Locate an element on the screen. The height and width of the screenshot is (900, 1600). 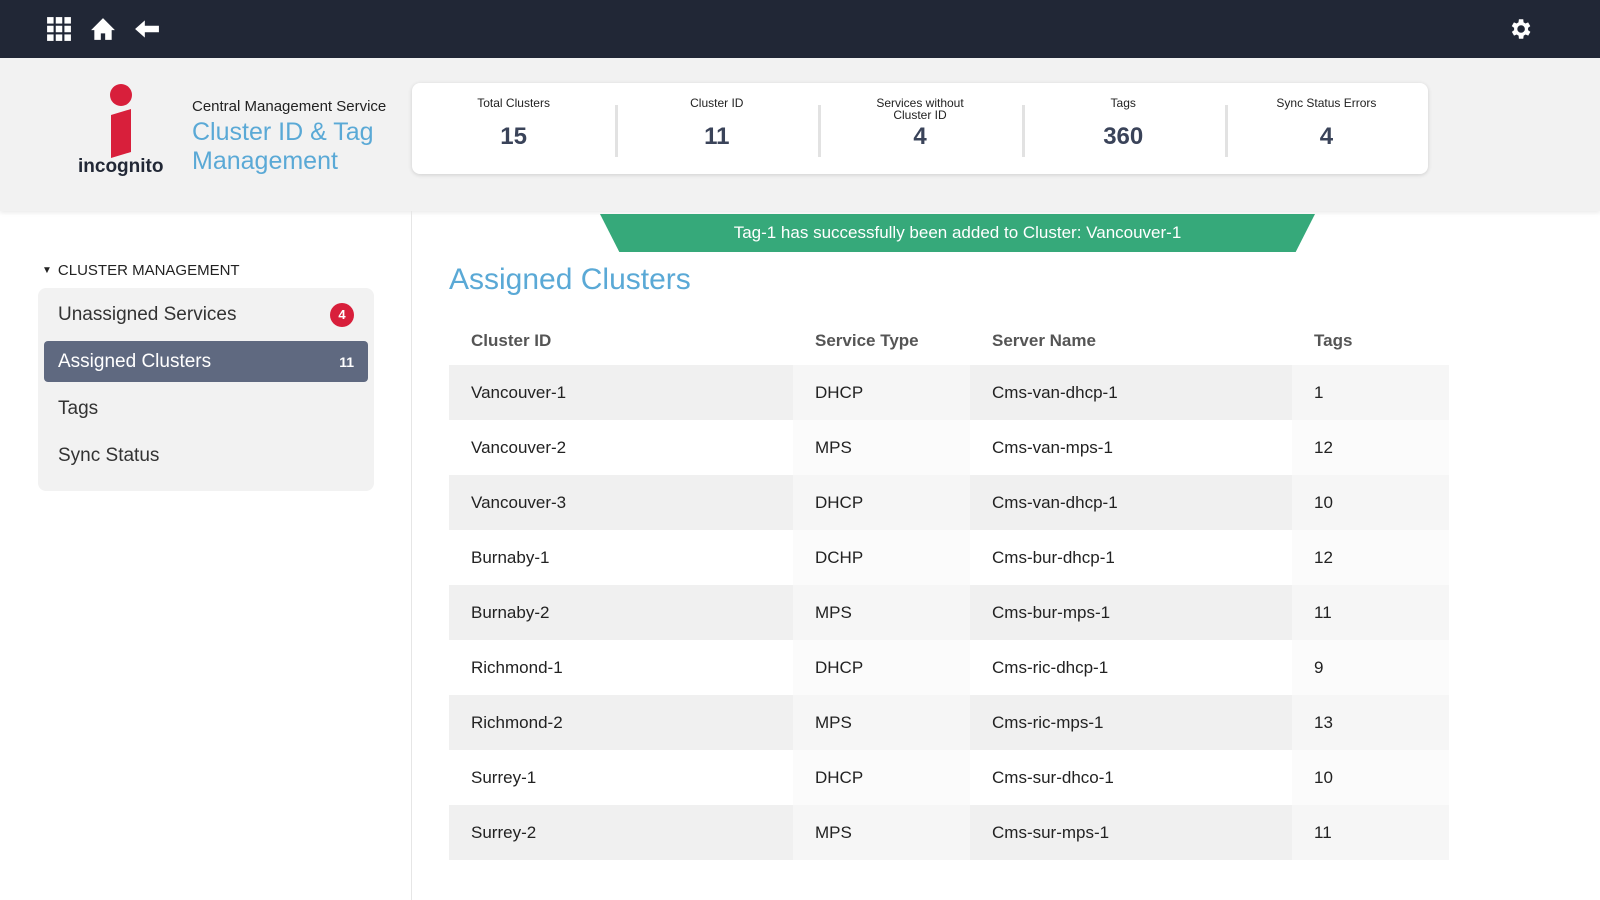
table-row: Vancouver-3 DHCP Cms-van-dhcp-1 10 is located at coordinates (949, 502).